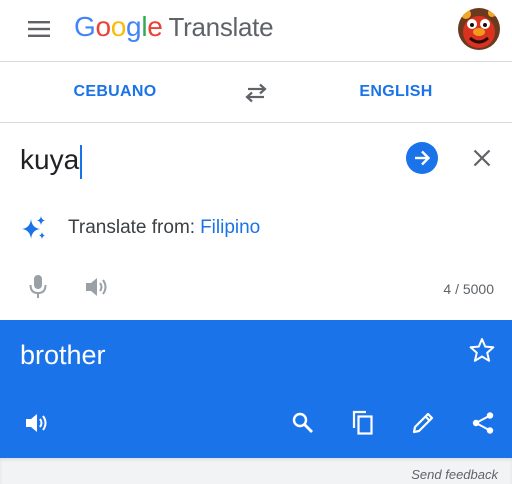  I want to click on language-bar: CEBUANO ENGLISH, so click(256, 93).